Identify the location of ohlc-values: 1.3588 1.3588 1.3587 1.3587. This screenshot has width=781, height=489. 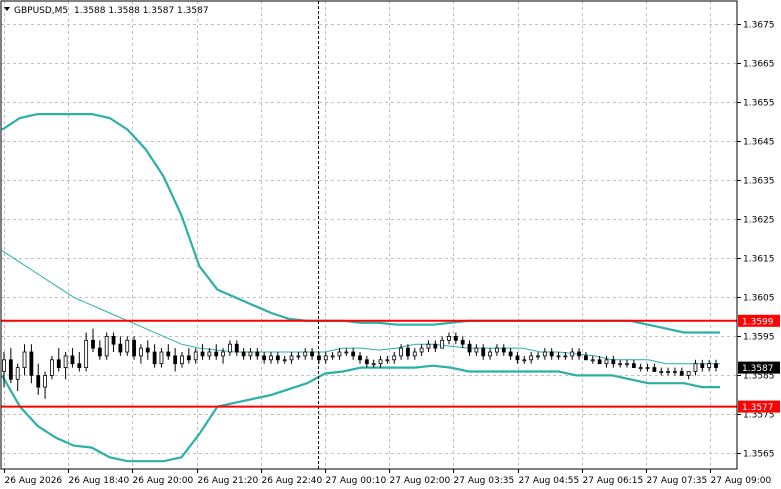
(141, 11).